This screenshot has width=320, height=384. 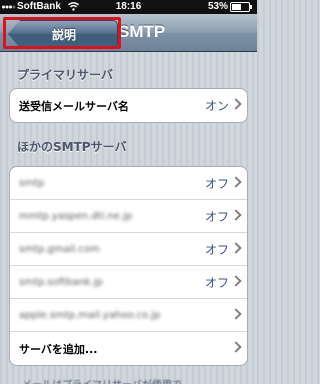 What do you see at coordinates (142, 31) in the screenshot?
I see `page-title: SMTP` at bounding box center [142, 31].